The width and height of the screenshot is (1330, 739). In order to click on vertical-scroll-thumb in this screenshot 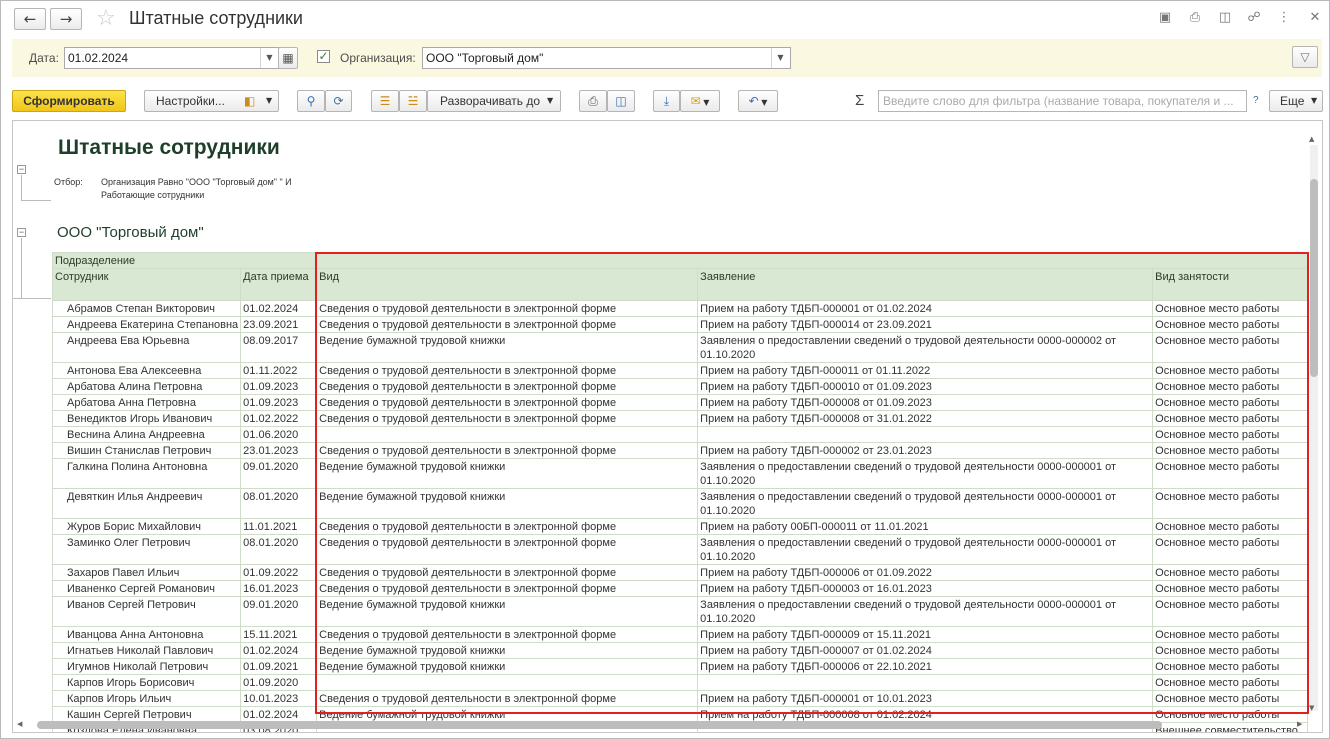, I will do `click(1314, 278)`.